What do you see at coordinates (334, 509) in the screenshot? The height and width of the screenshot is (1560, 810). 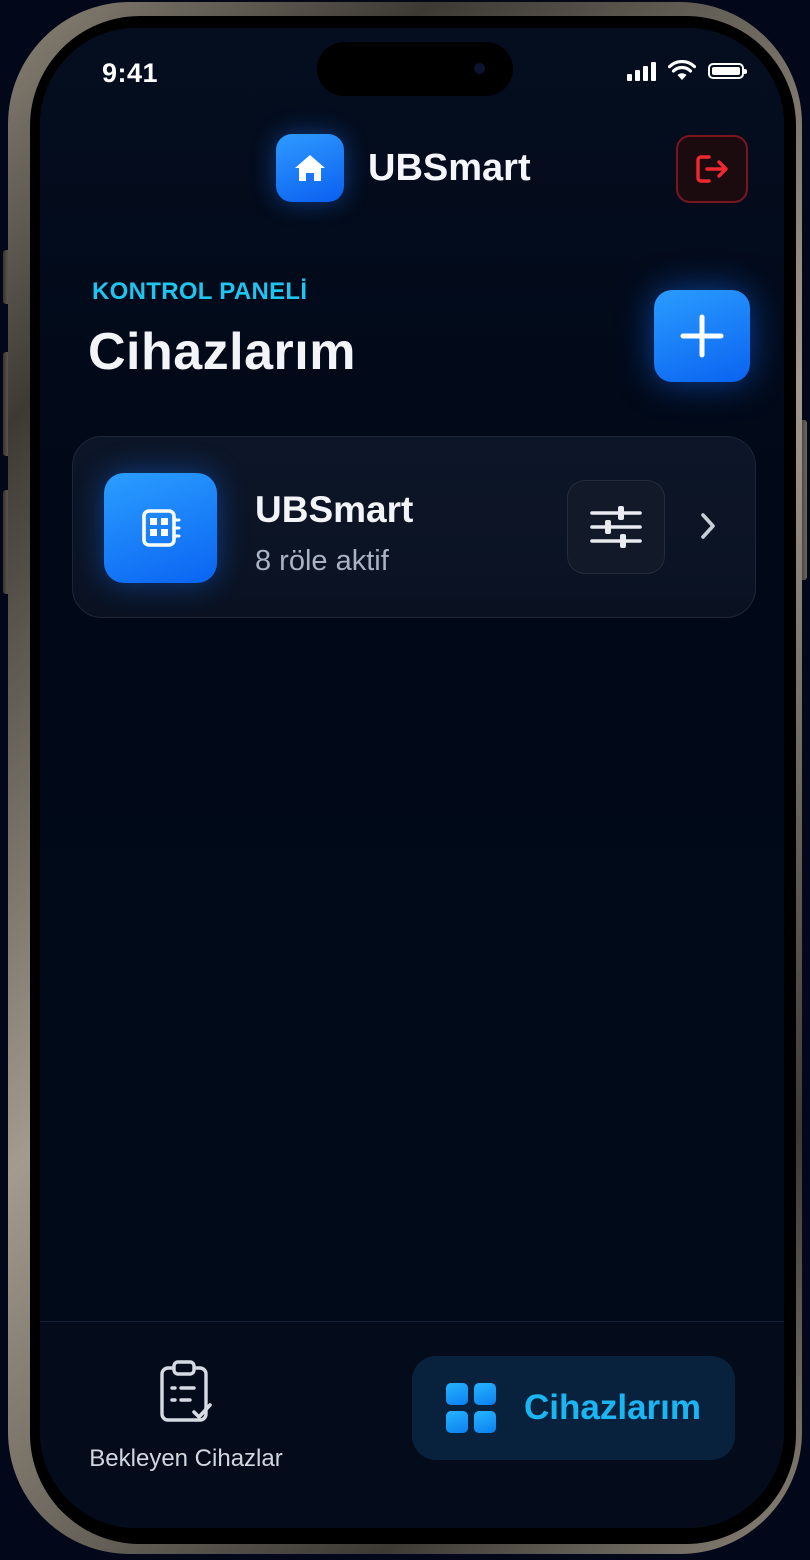 I see `device-name: UBSmart` at bounding box center [334, 509].